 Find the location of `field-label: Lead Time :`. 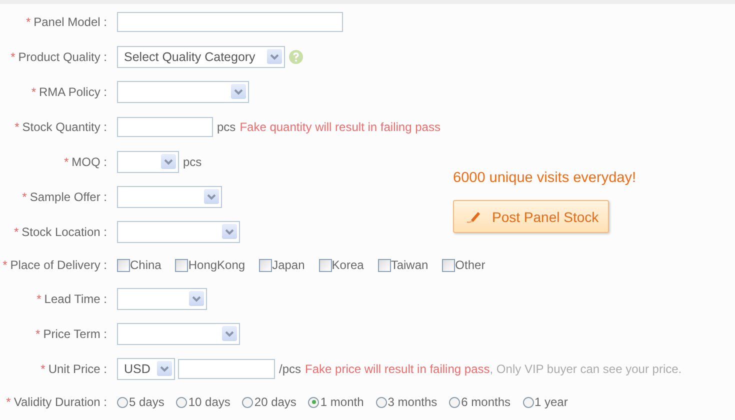

field-label: Lead Time : is located at coordinates (75, 299).